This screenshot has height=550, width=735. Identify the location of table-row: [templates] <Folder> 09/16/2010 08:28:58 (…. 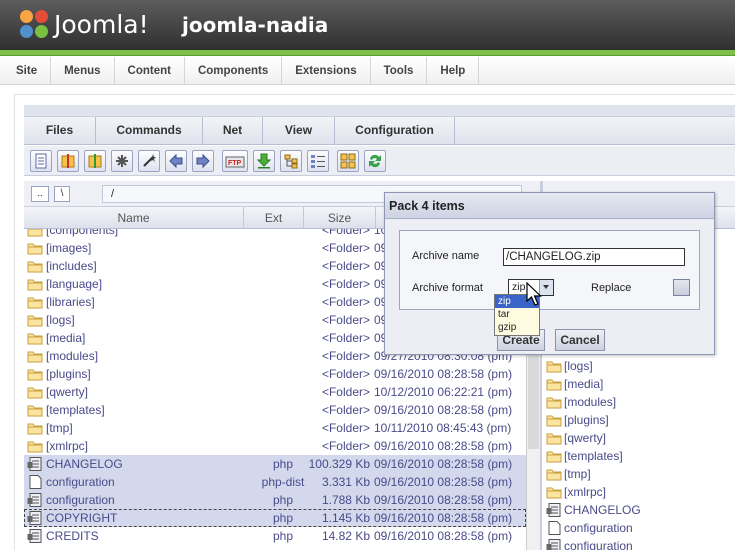
(275, 410).